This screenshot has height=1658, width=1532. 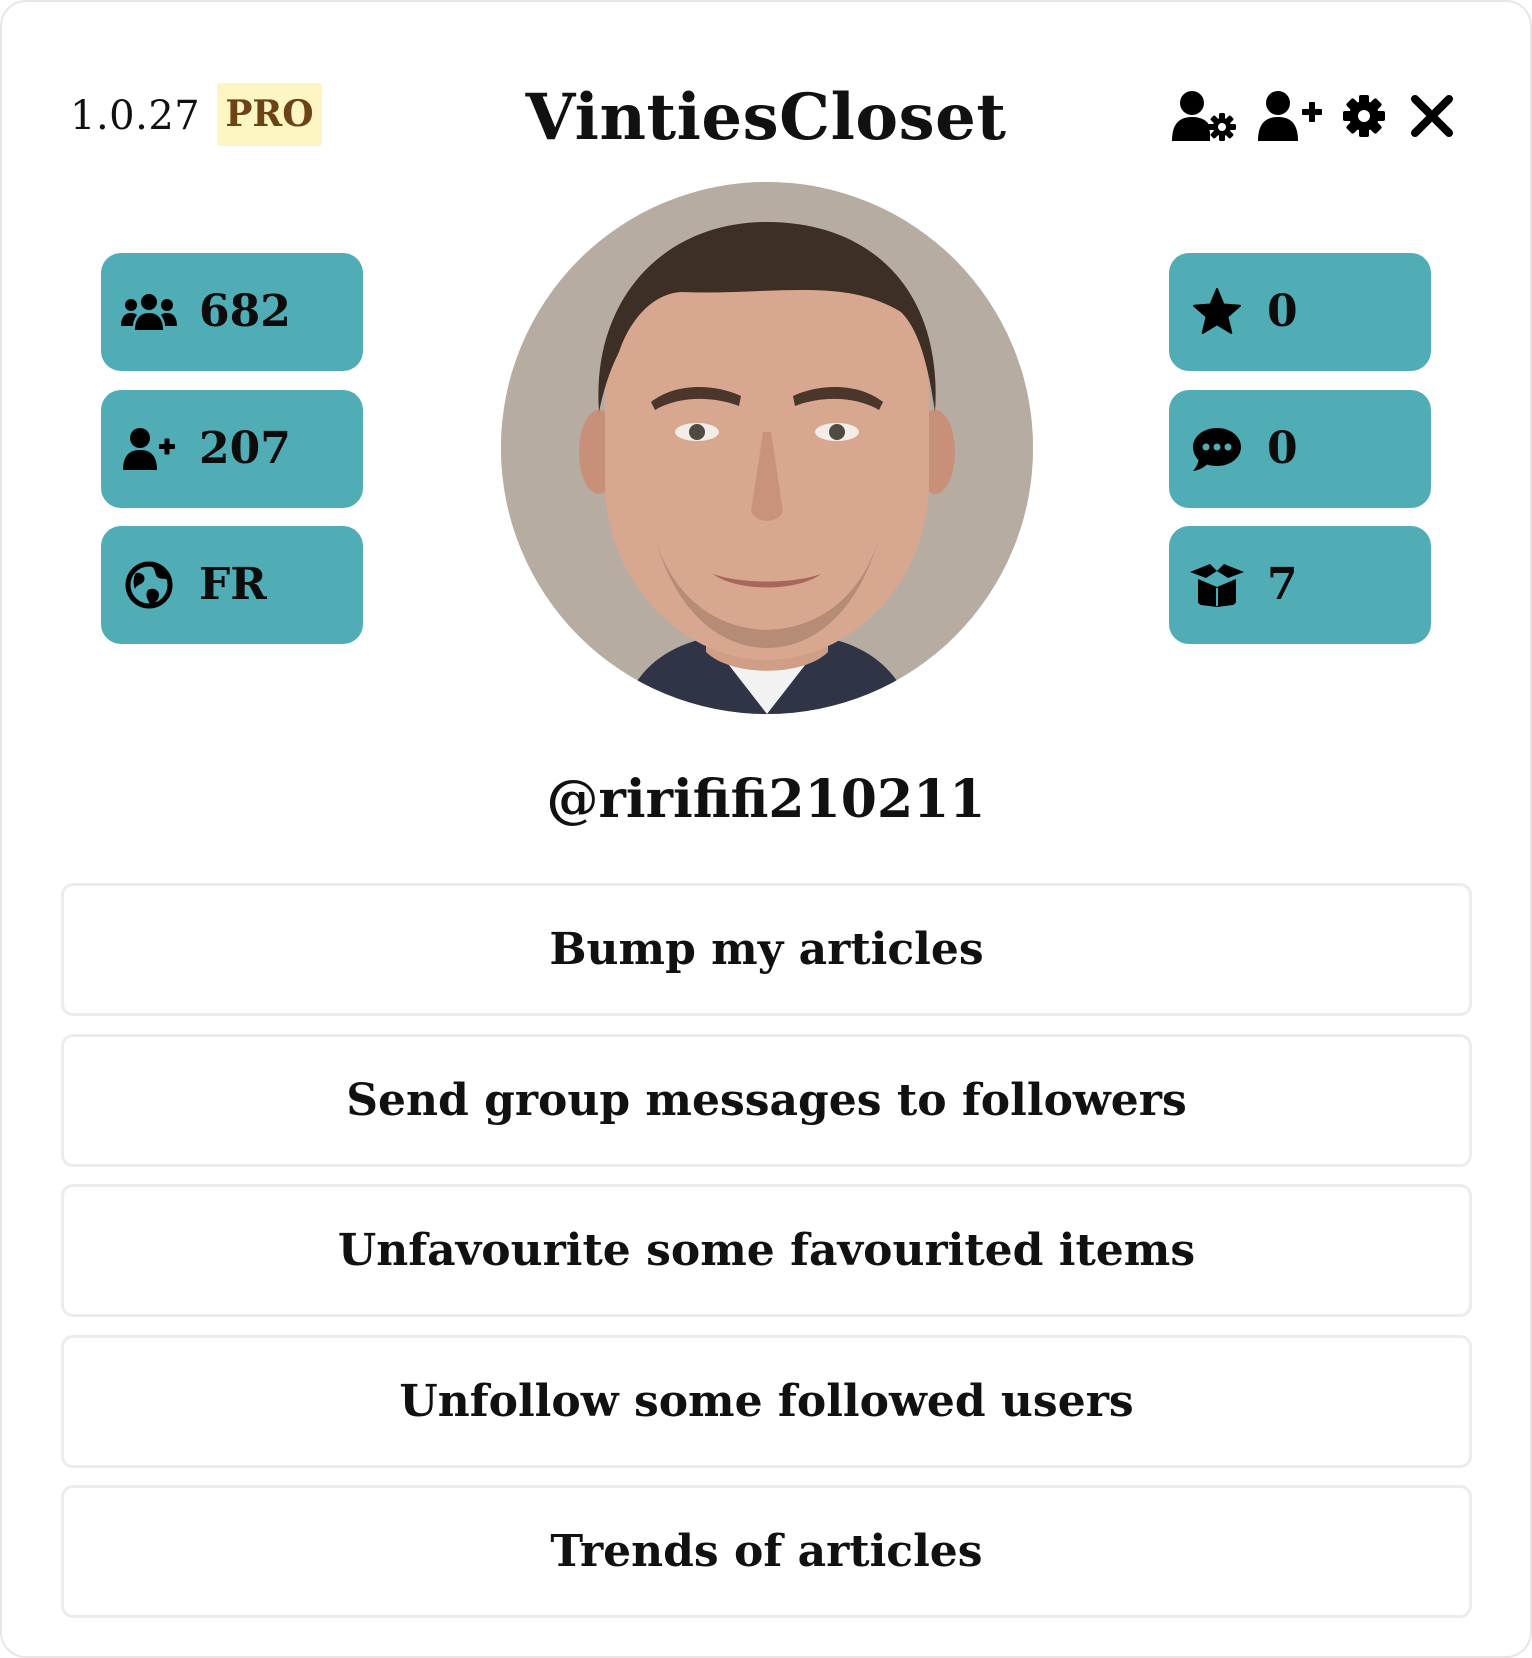 What do you see at coordinates (1300, 585) in the screenshot?
I see `articles-count-pill: 7` at bounding box center [1300, 585].